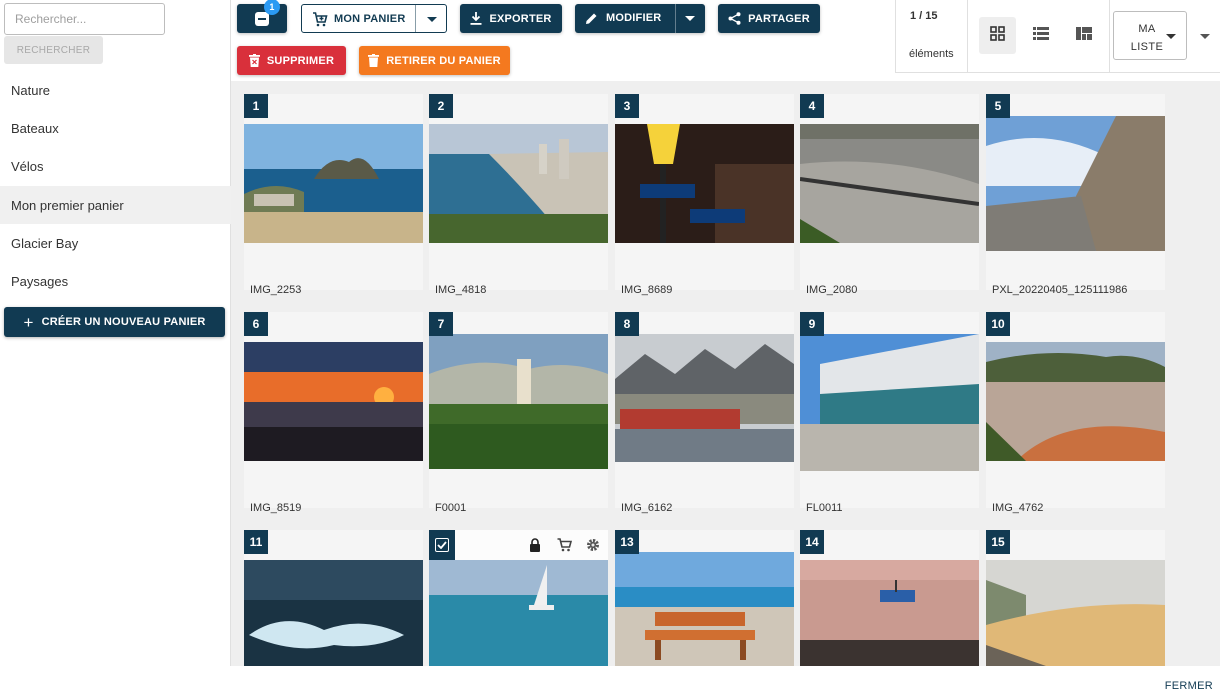  Describe the element at coordinates (769, 18) in the screenshot. I see `share-button: PARTAGER` at that location.